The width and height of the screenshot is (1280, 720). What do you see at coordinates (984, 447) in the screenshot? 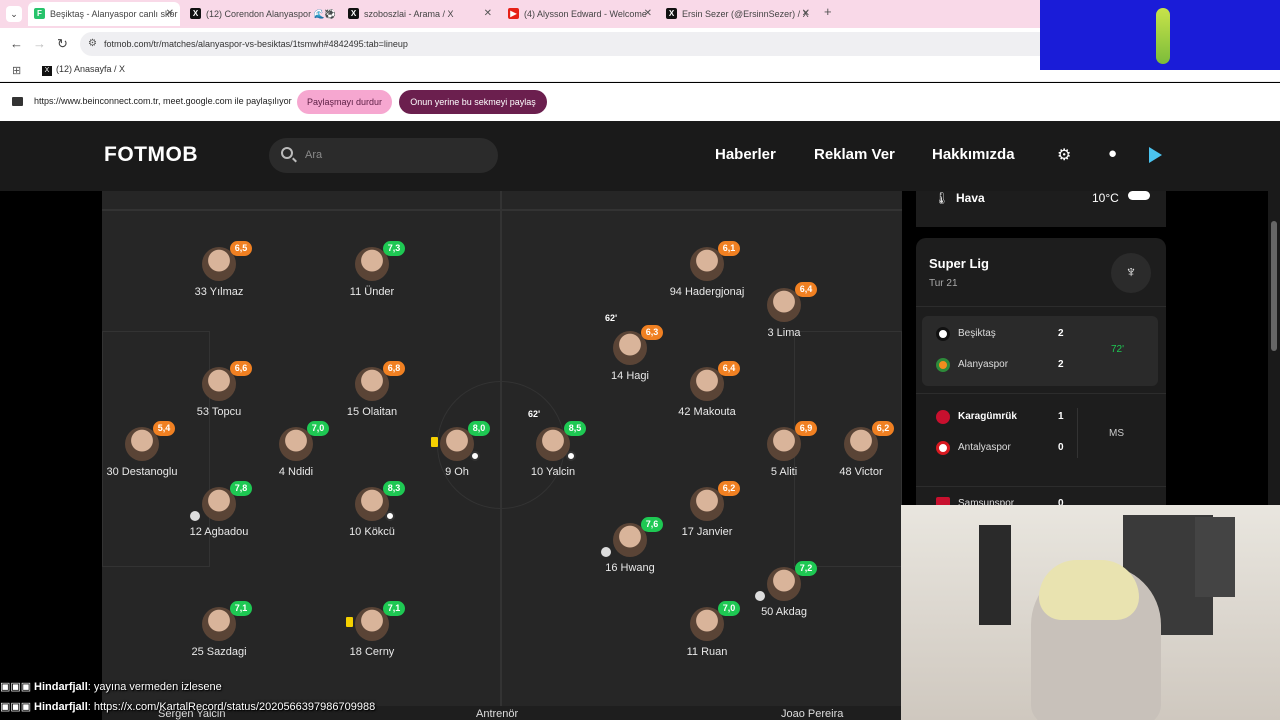
I see `team-name: Antalyaspor` at bounding box center [984, 447].